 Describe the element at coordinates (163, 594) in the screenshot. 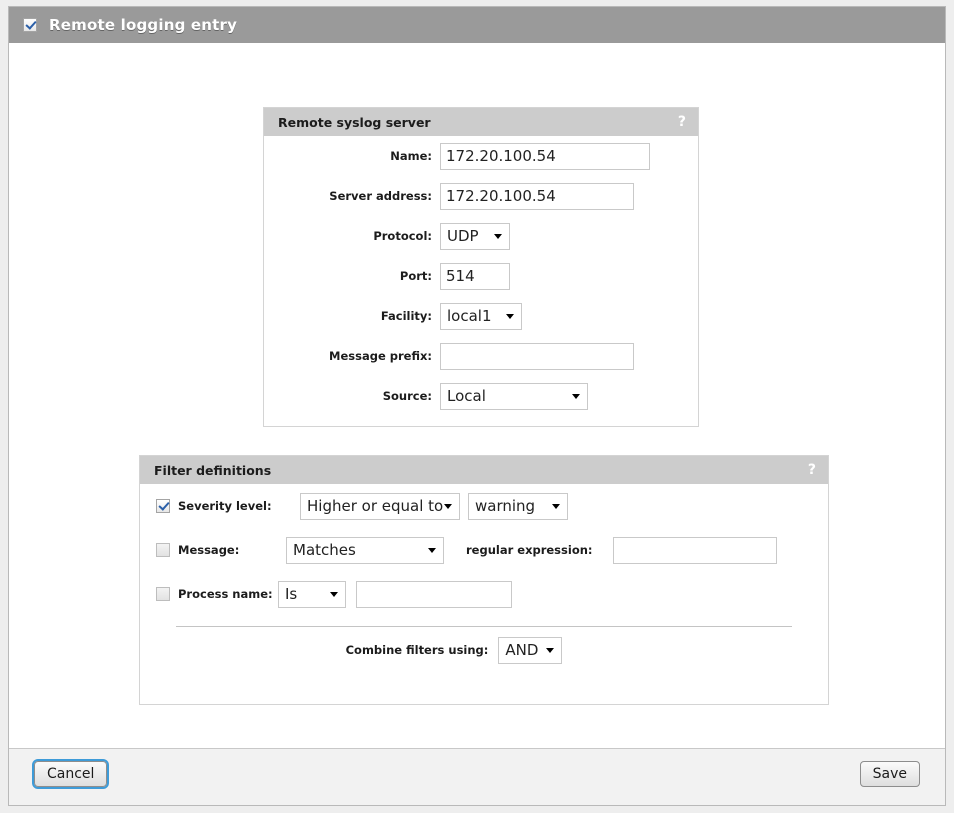

I see `process-name-filter-checkbox` at that location.